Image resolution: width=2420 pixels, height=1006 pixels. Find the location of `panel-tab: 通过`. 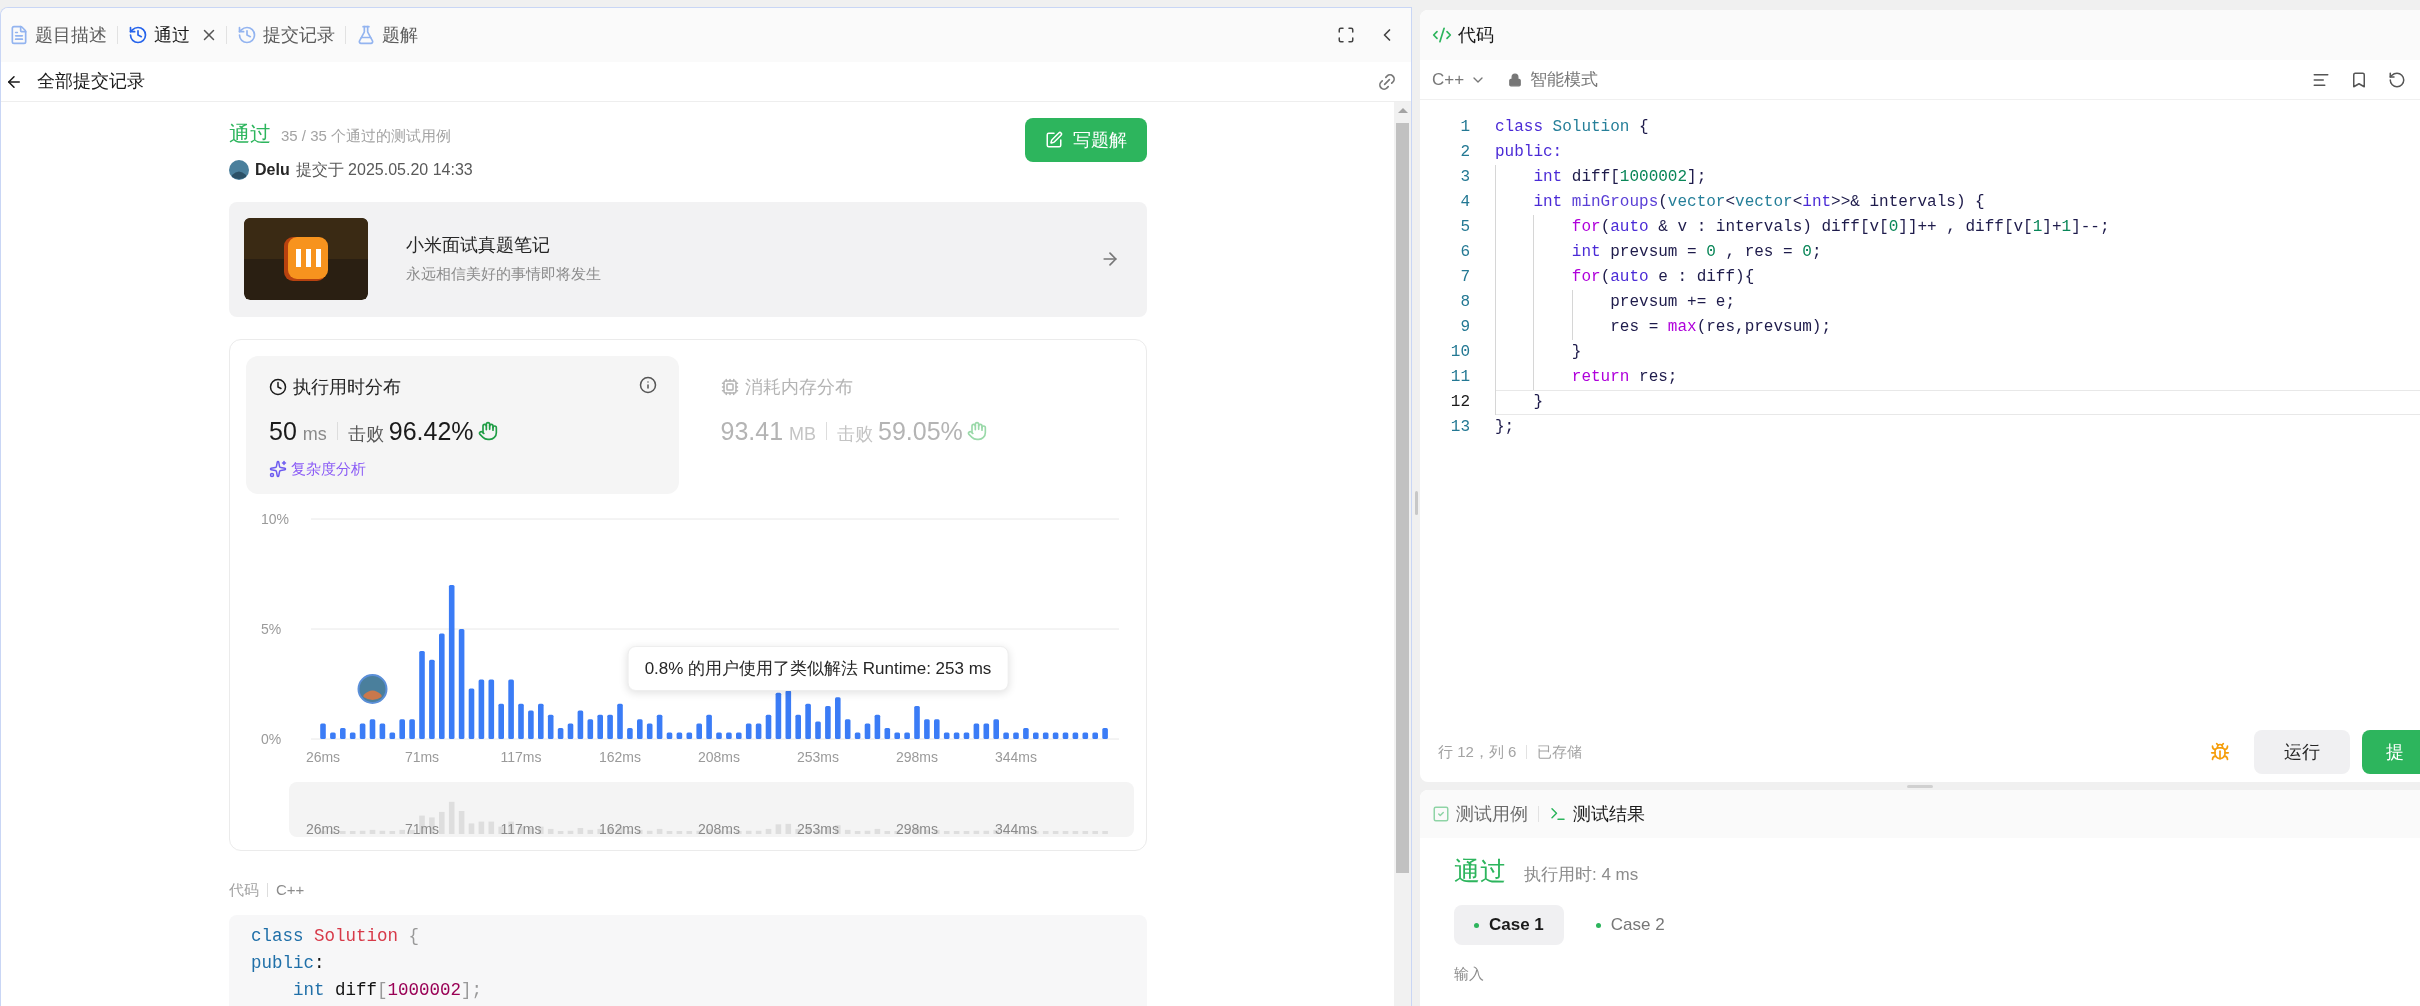

panel-tab: 通过 is located at coordinates (159, 35).